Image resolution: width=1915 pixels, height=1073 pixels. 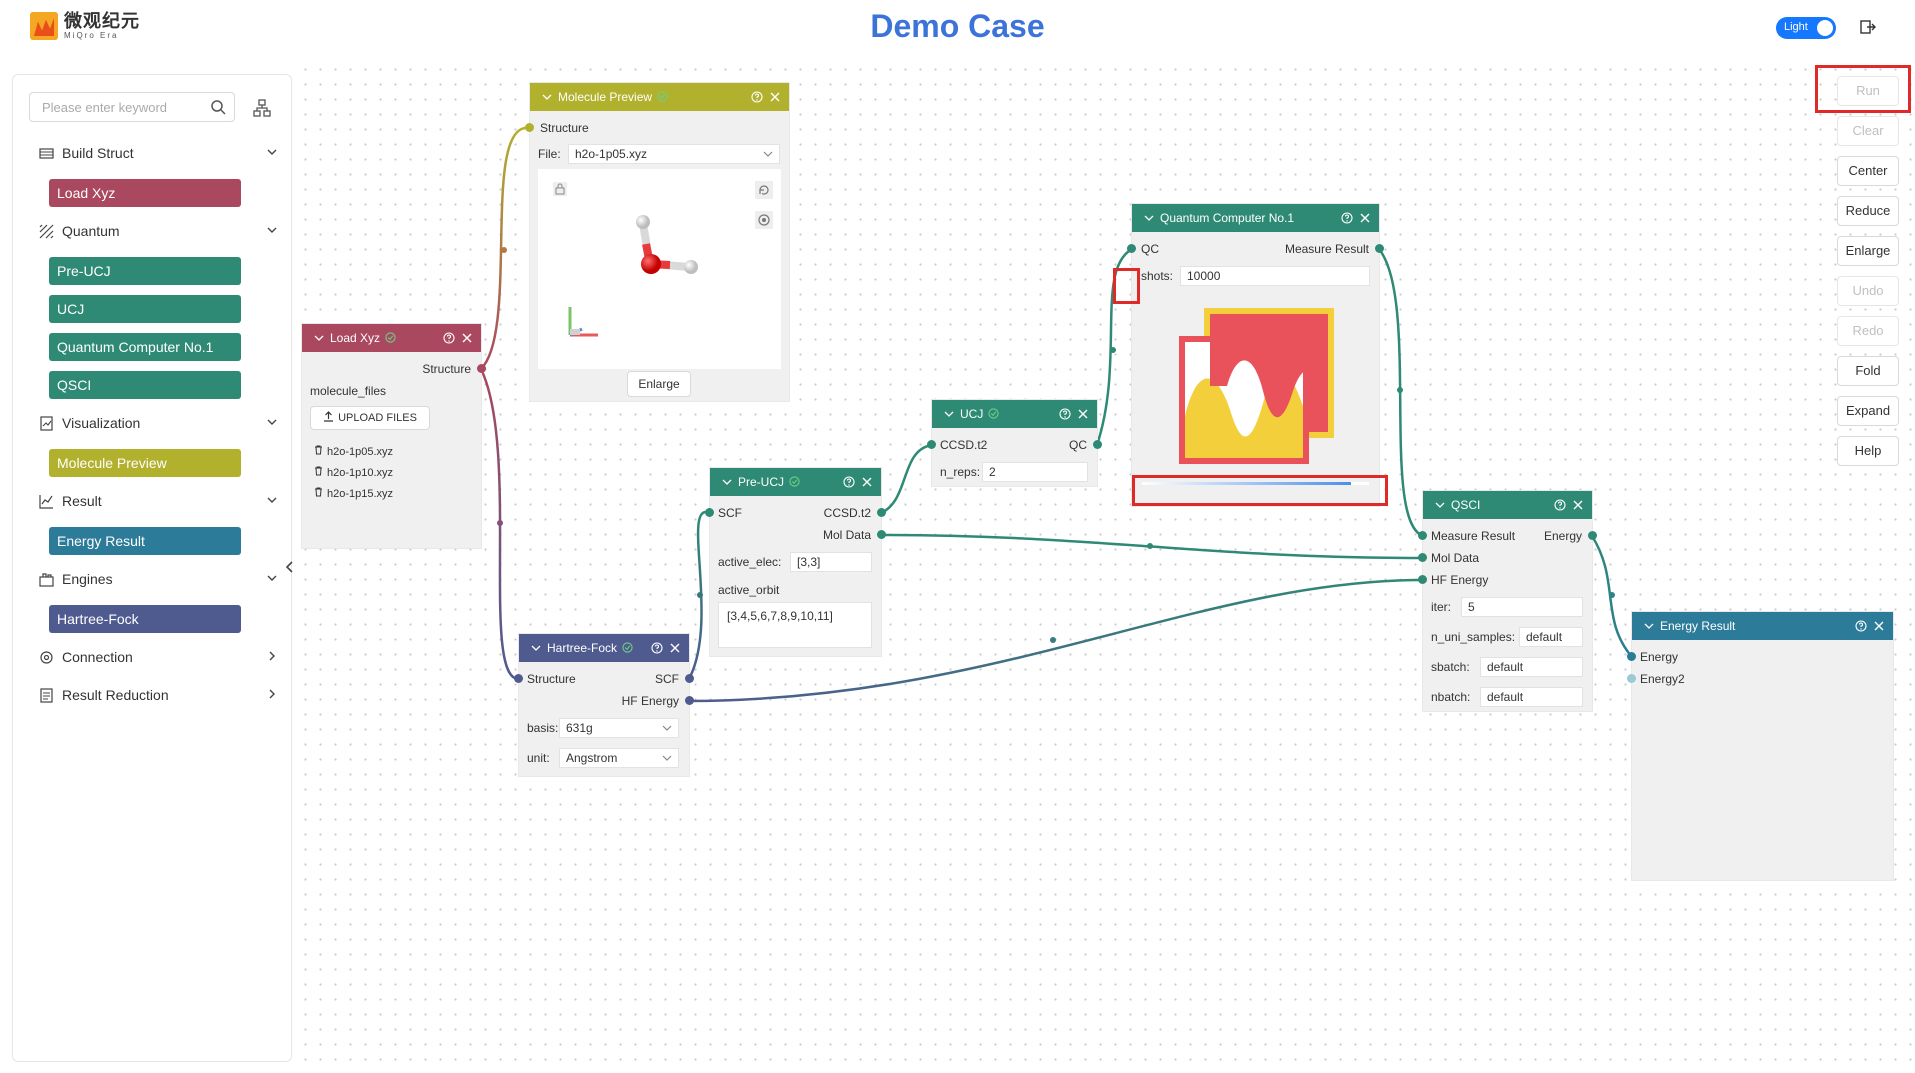 I want to click on node-header: Energy Result, so click(x=1762, y=626).